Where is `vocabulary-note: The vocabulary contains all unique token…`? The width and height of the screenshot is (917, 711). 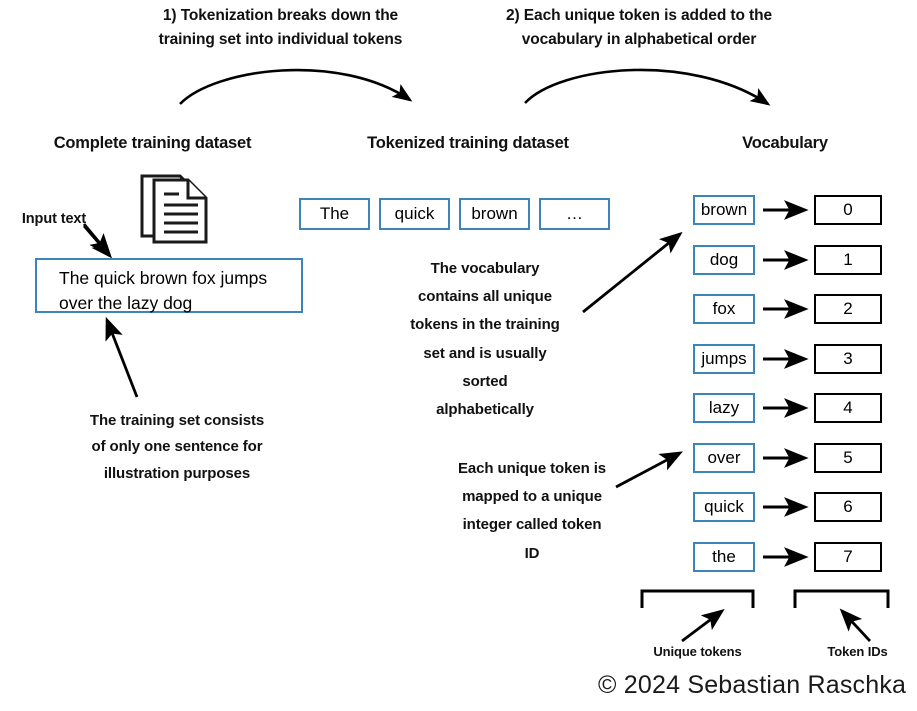 vocabulary-note: The vocabulary contains all unique token… is located at coordinates (485, 339).